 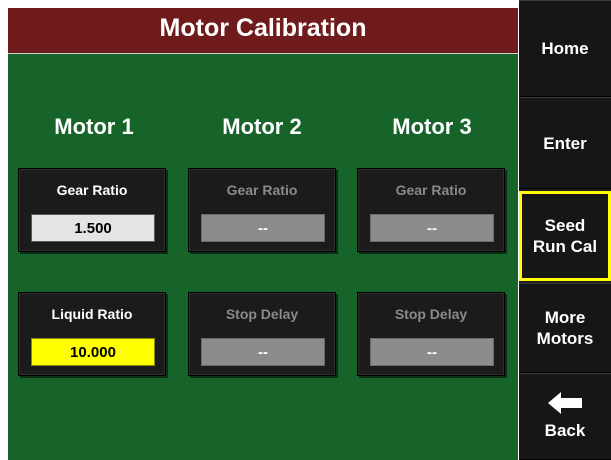 I want to click on motor-3-gear-ratio-tile: Gear Ratio --, so click(x=431, y=210).